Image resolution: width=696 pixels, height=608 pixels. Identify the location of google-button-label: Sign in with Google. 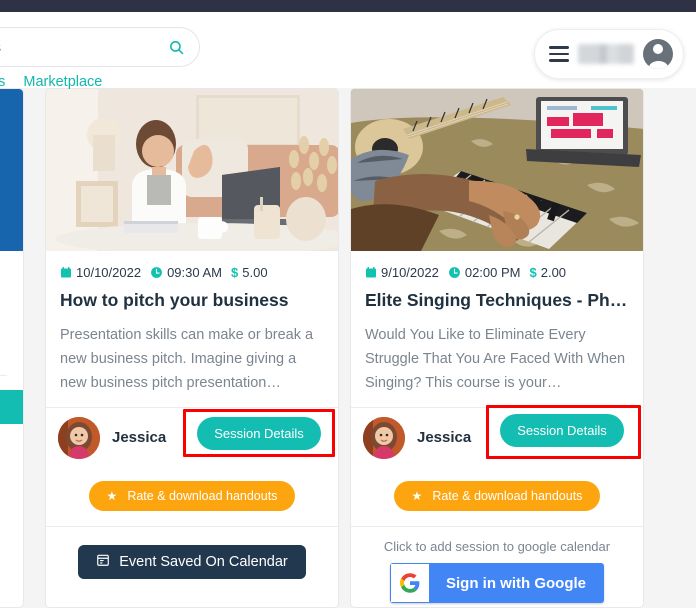
(516, 583).